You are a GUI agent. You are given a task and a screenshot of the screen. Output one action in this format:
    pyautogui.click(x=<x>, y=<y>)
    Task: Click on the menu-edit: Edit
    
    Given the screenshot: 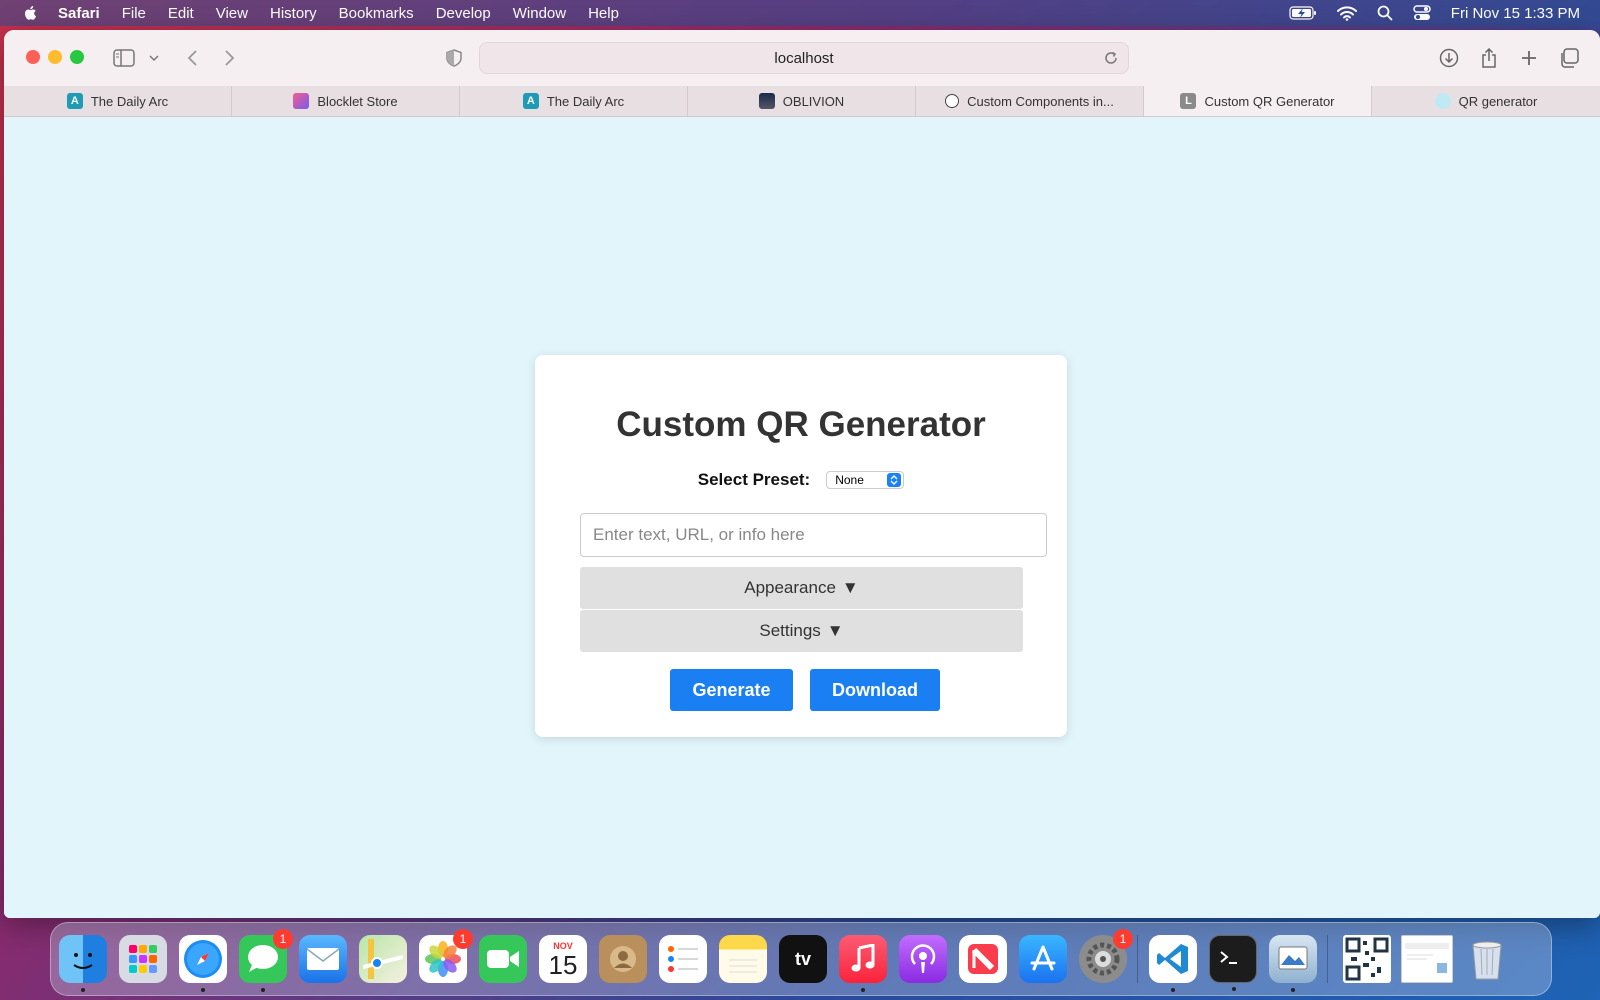 What is the action you would take?
    pyautogui.click(x=181, y=13)
    